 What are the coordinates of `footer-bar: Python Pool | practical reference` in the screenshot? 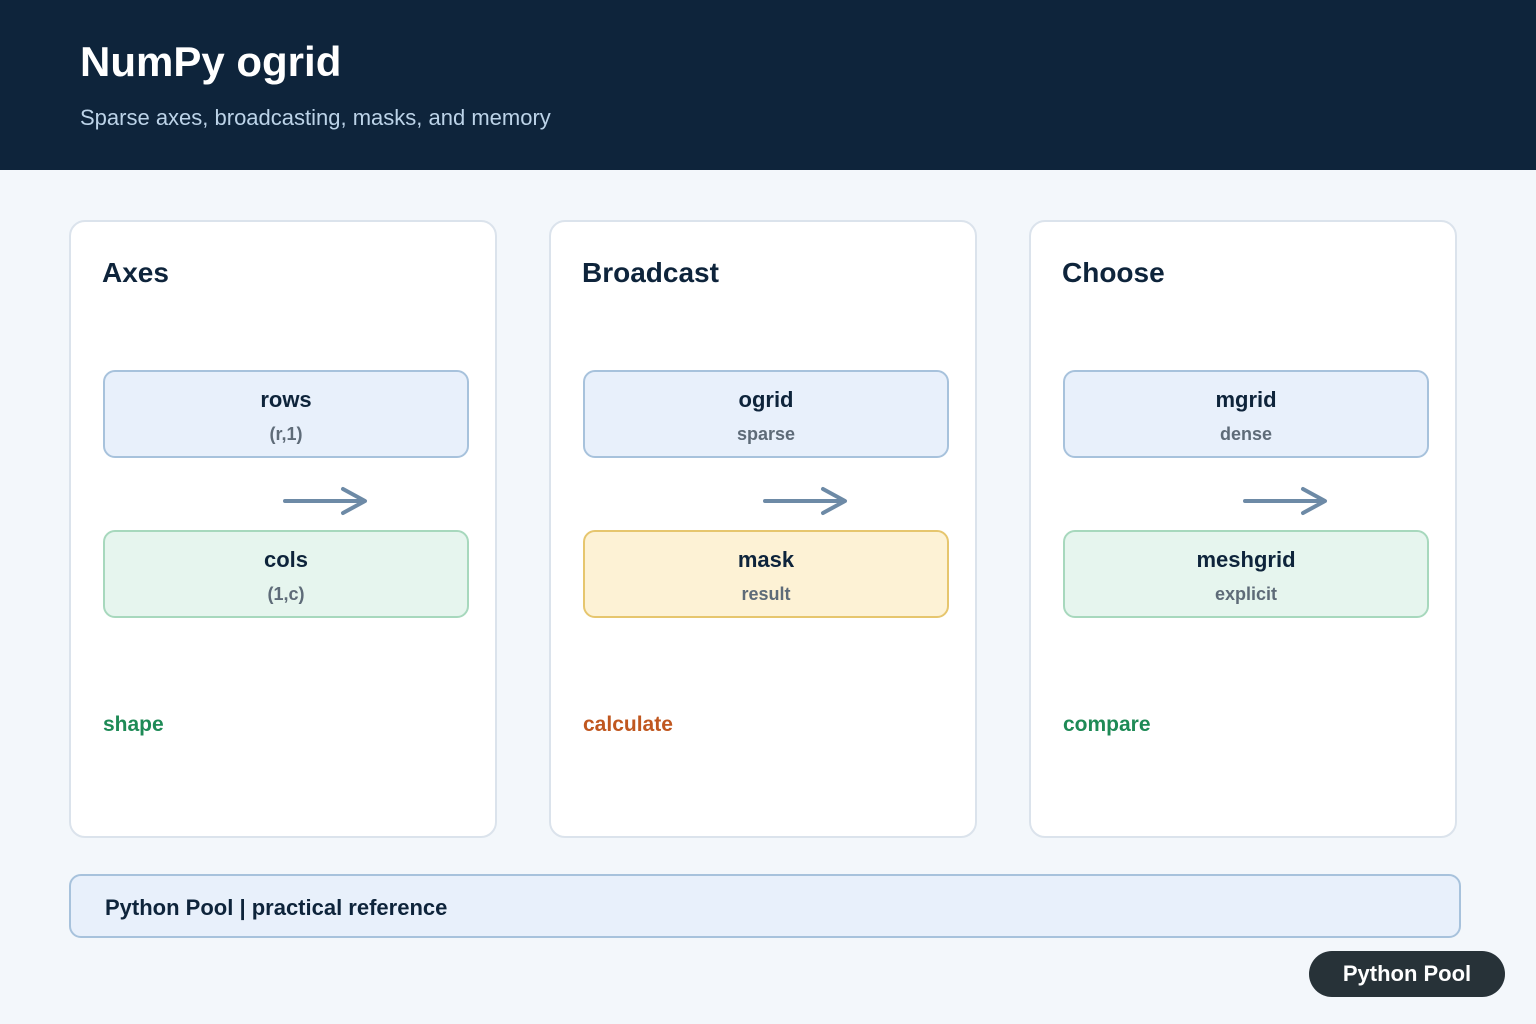 It's located at (765, 906).